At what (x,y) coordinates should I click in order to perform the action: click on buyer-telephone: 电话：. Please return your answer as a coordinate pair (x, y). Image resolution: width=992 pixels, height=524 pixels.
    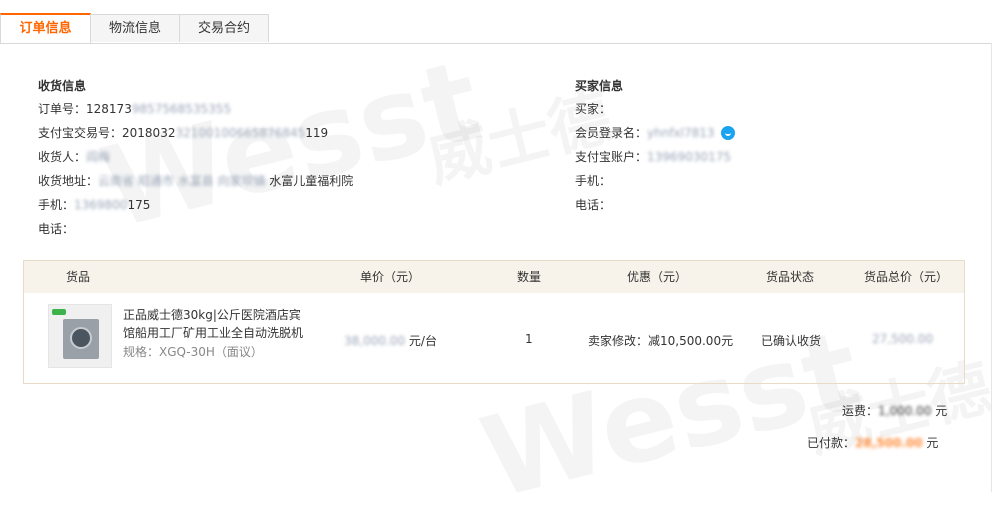
    Looking at the image, I should click on (593, 205).